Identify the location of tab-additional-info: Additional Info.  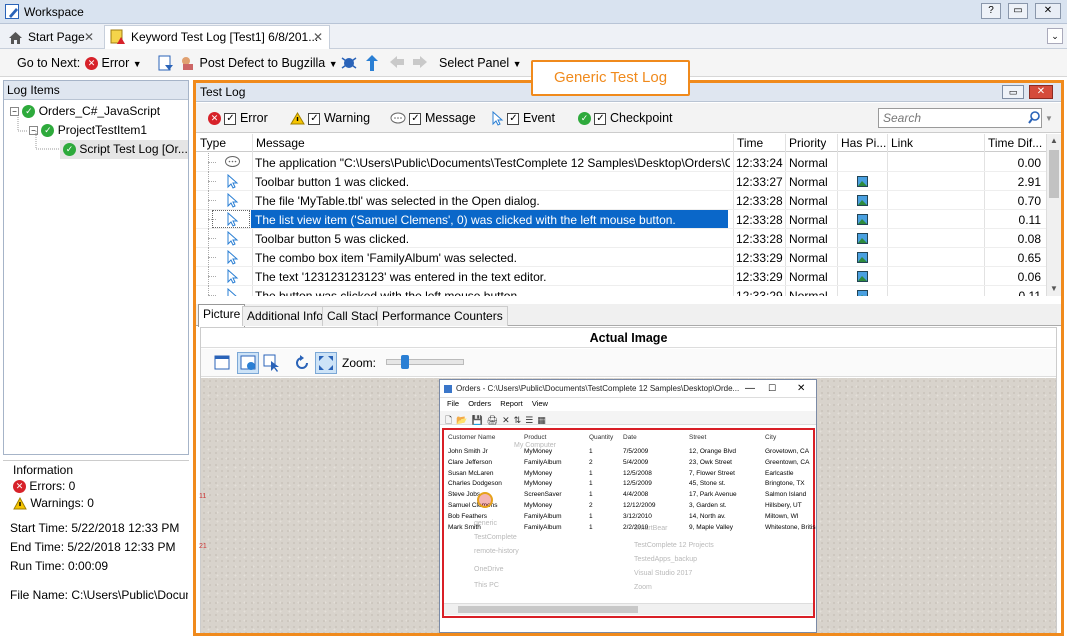
(285, 316).